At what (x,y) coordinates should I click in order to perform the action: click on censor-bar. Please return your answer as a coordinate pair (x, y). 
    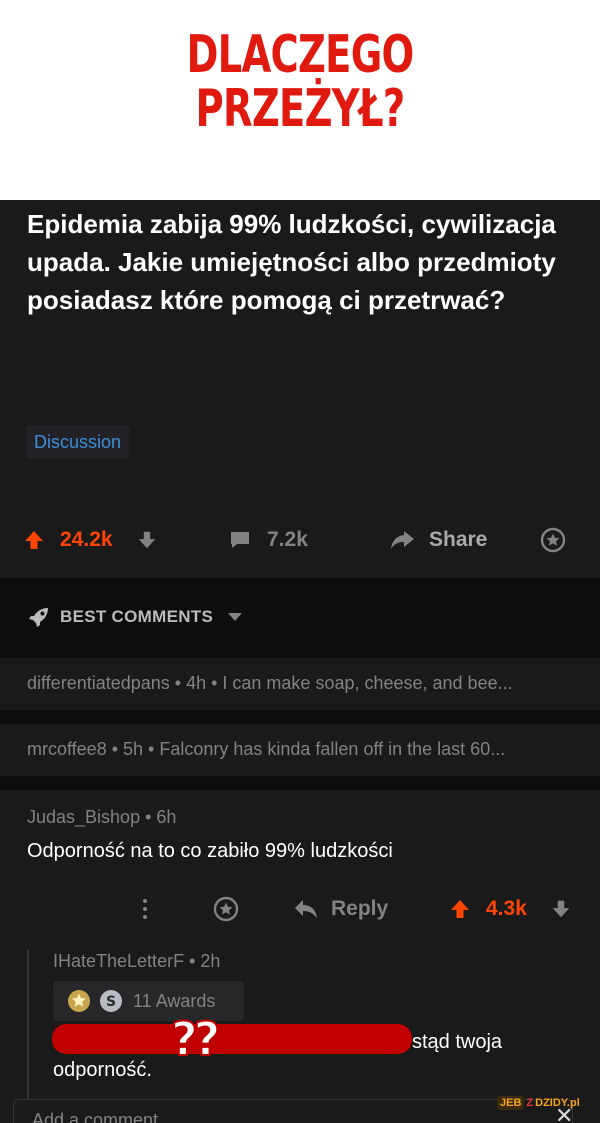
    Looking at the image, I should click on (232, 1039).